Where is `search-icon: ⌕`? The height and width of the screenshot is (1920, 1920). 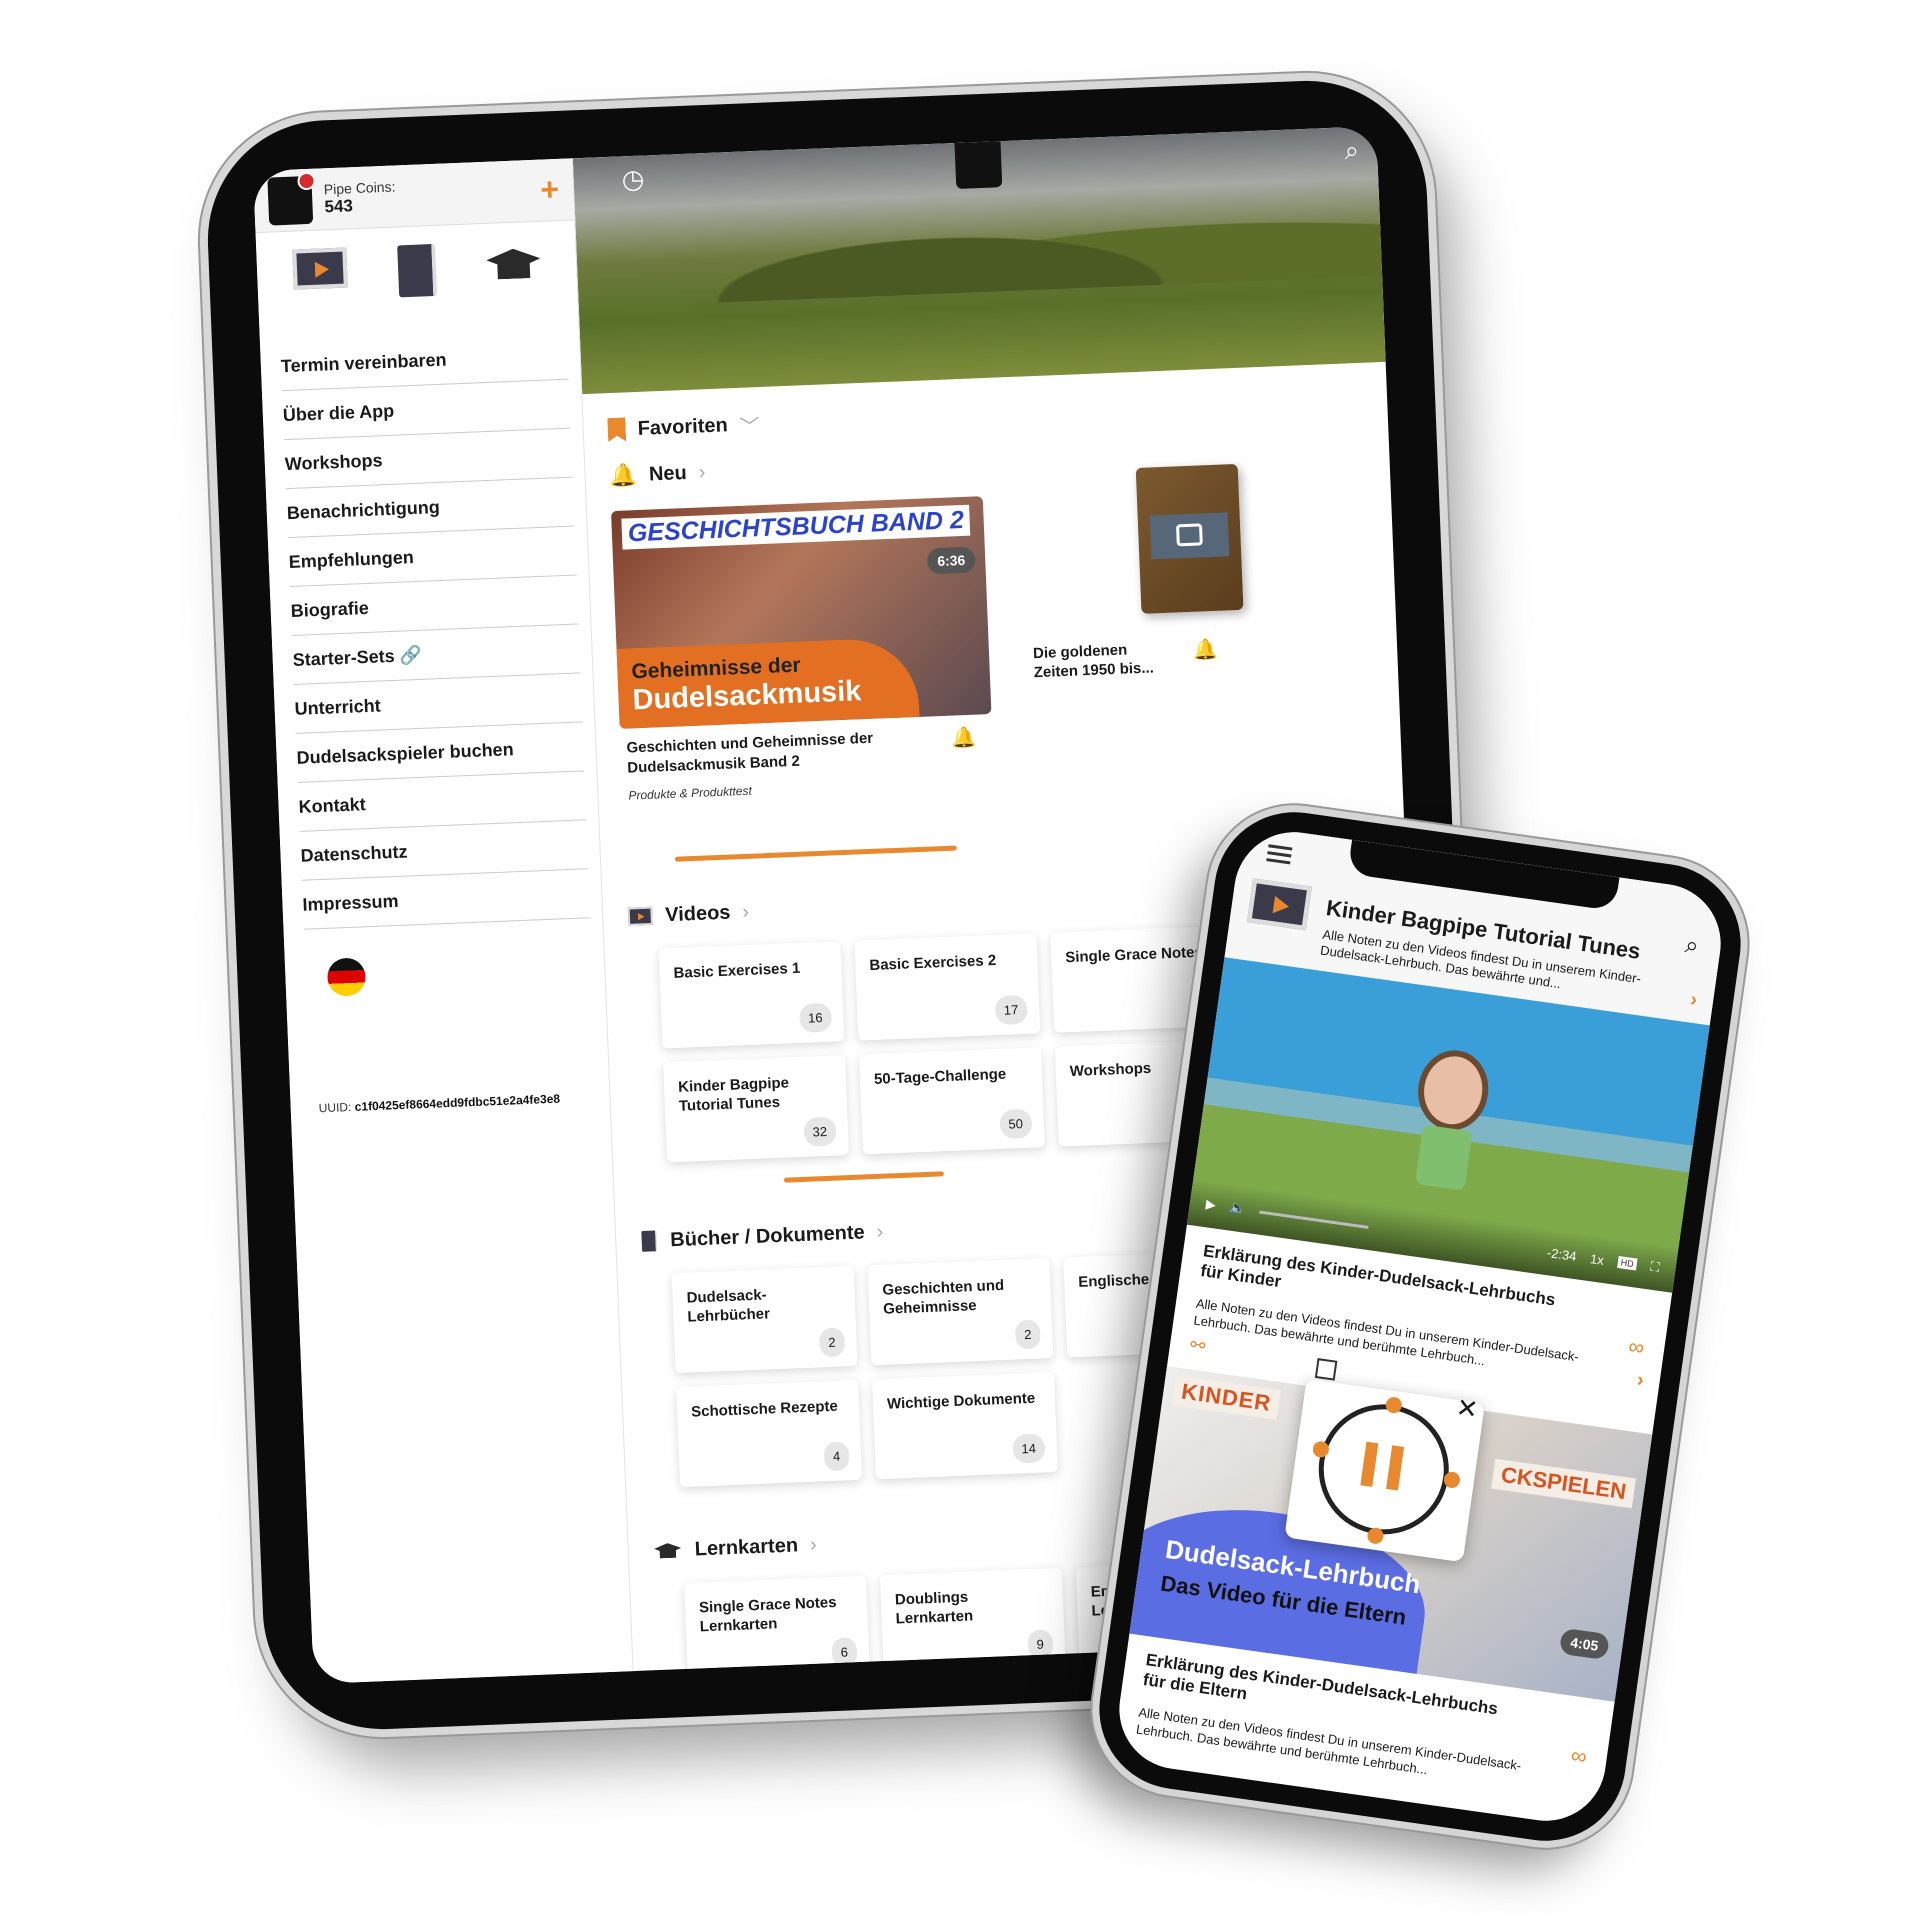
search-icon: ⌕ is located at coordinates (1352, 151).